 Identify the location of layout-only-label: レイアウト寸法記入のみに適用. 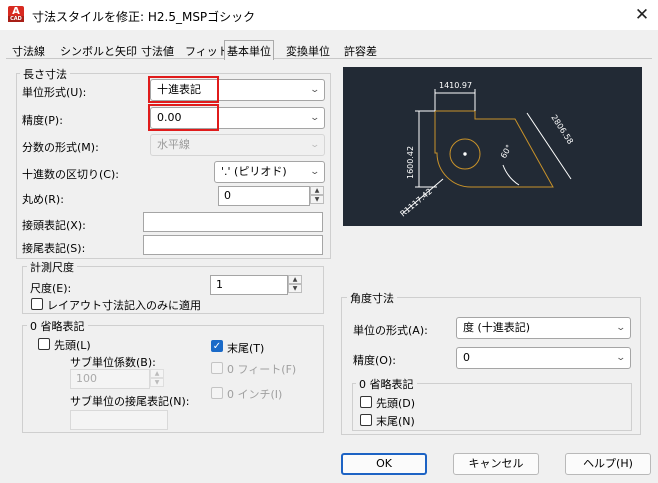
(124, 305).